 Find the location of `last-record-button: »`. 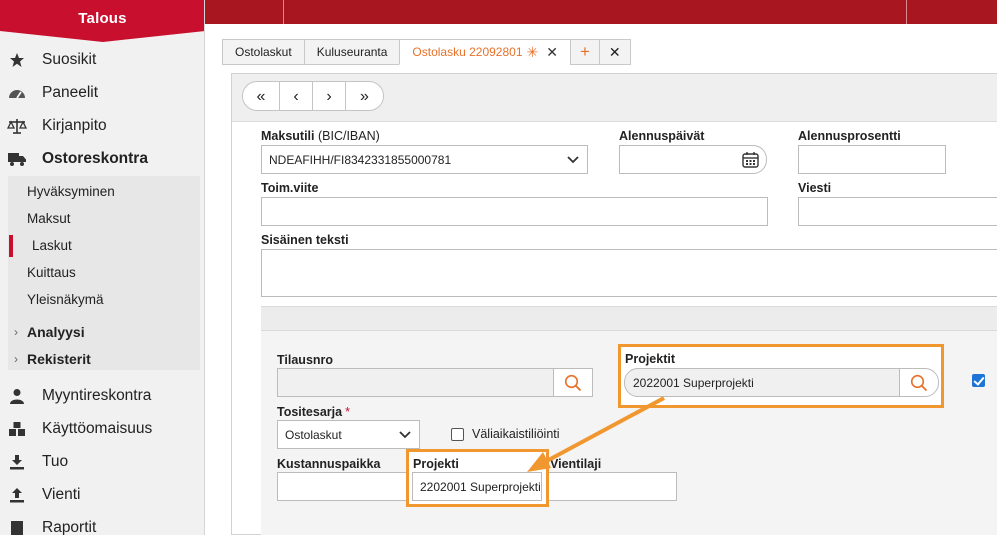

last-record-button: » is located at coordinates (364, 96).